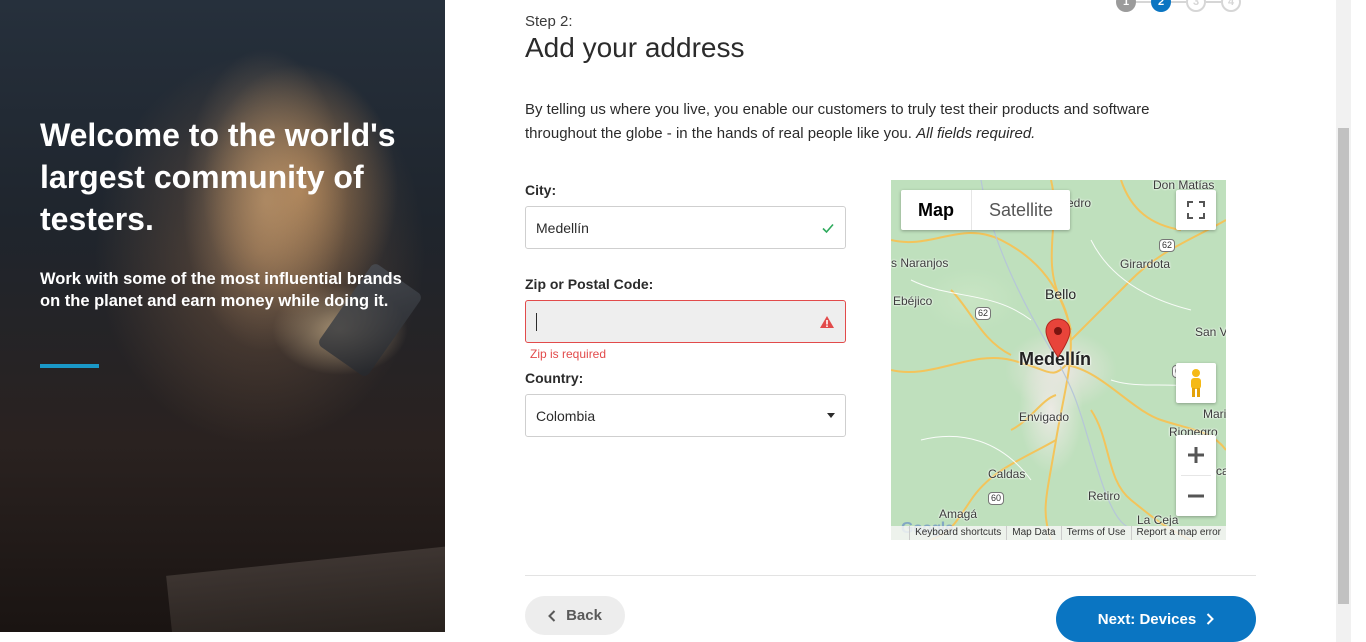 Image resolution: width=1366 pixels, height=642 pixels. Describe the element at coordinates (1104, 496) in the screenshot. I see `map-label-retiro: Retiro` at that location.